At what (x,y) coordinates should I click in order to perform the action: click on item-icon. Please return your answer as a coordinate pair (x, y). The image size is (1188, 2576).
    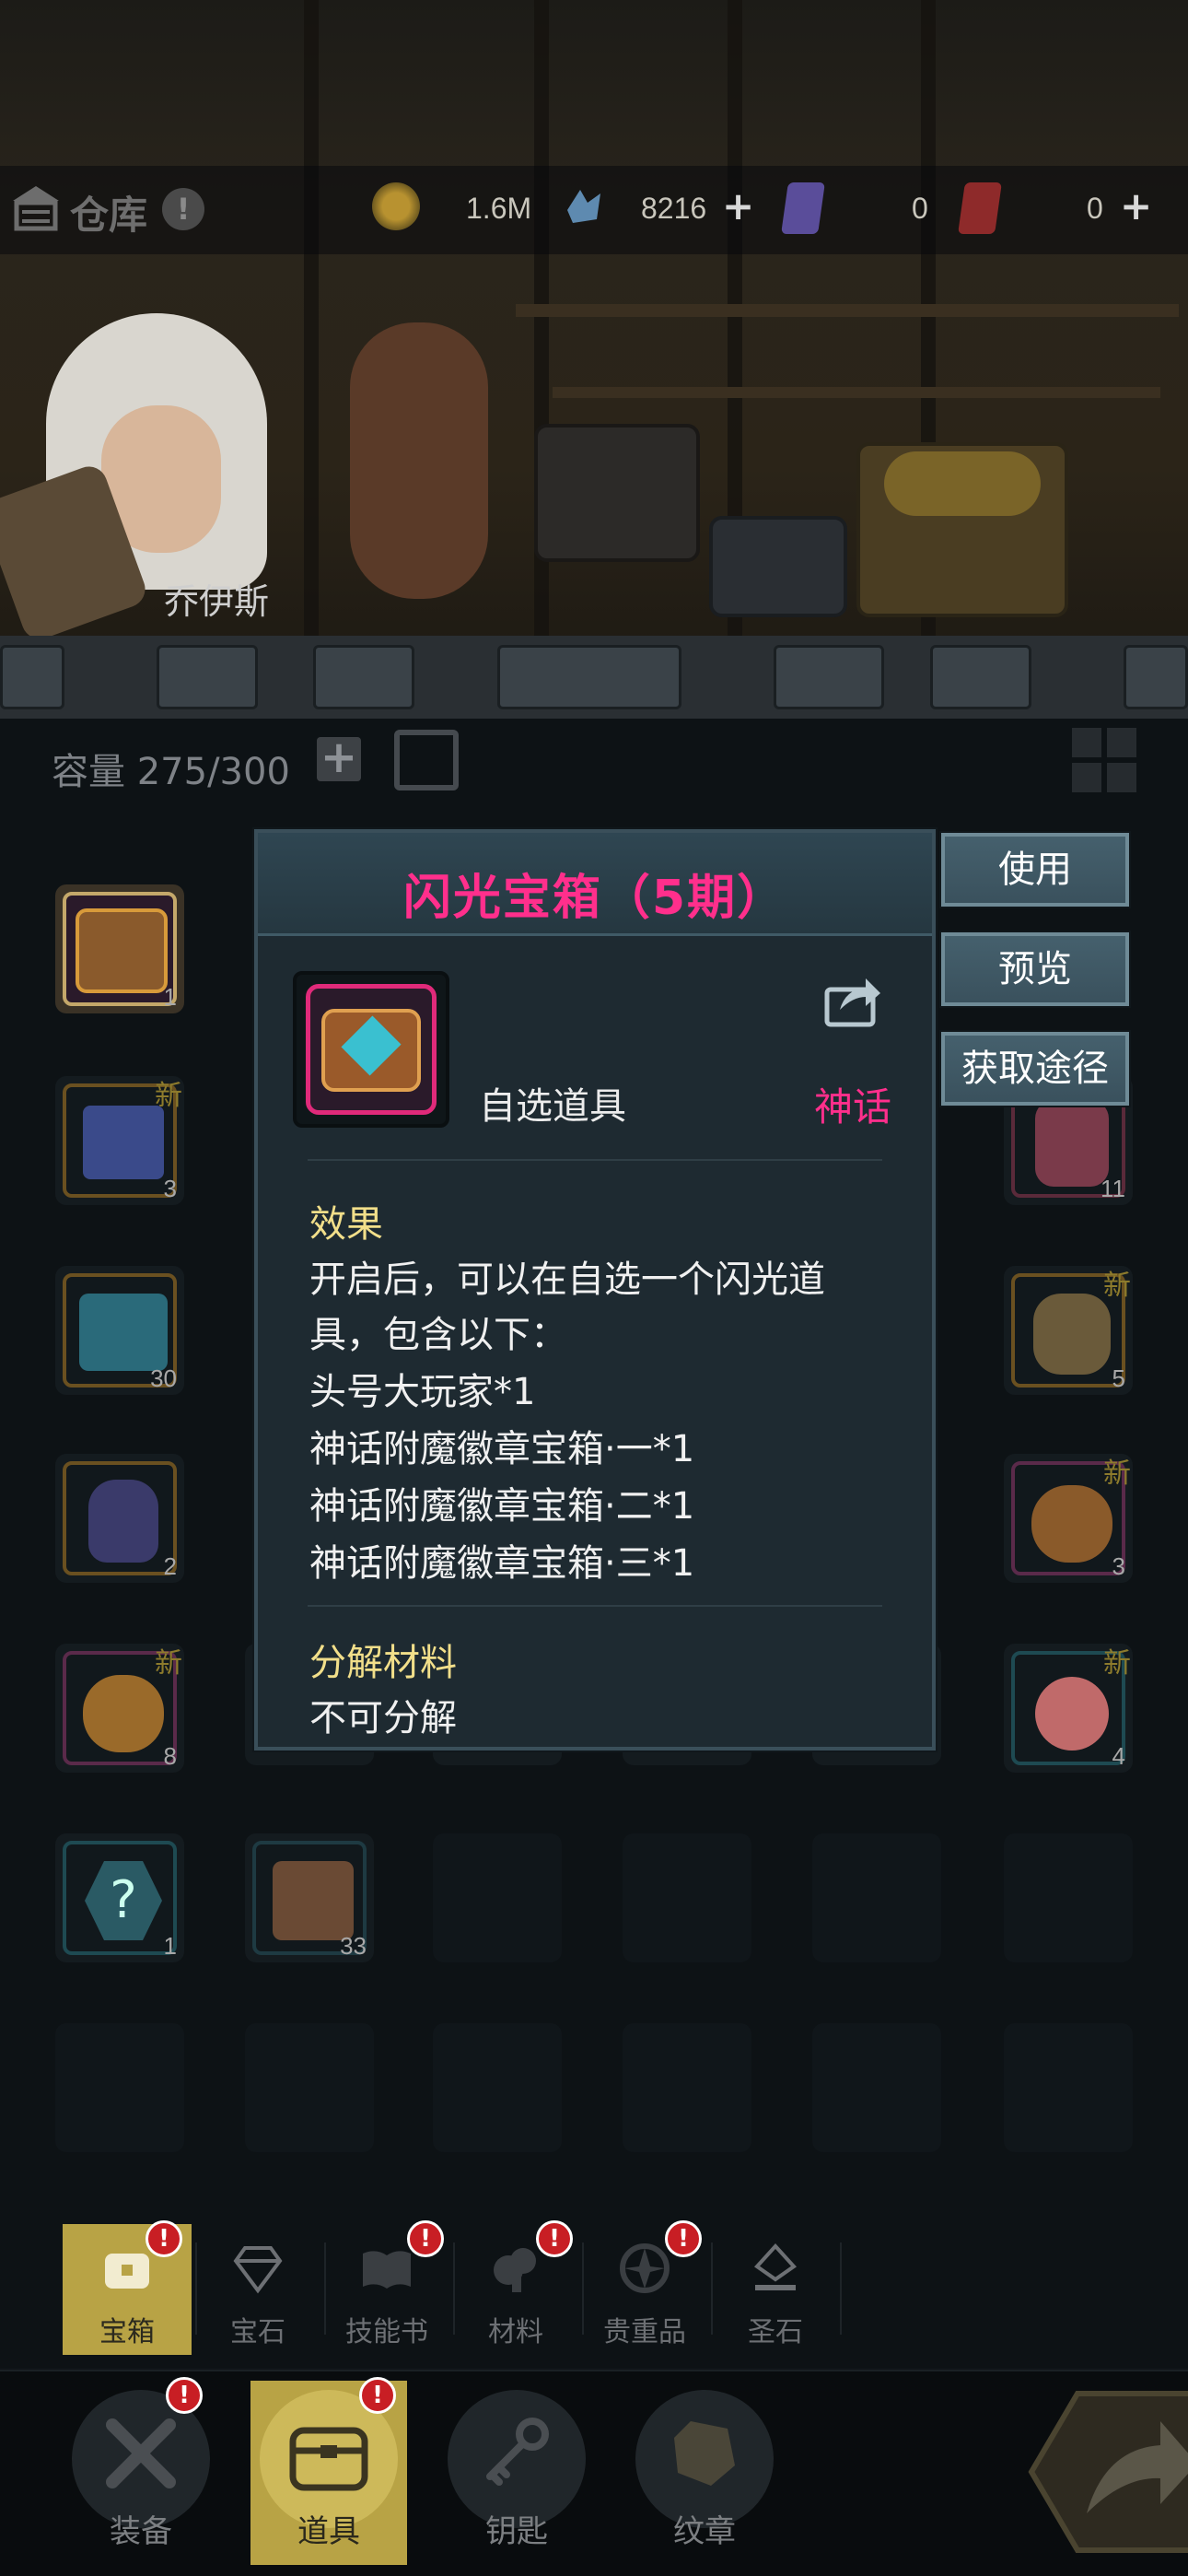
    Looking at the image, I should click on (328, 2459).